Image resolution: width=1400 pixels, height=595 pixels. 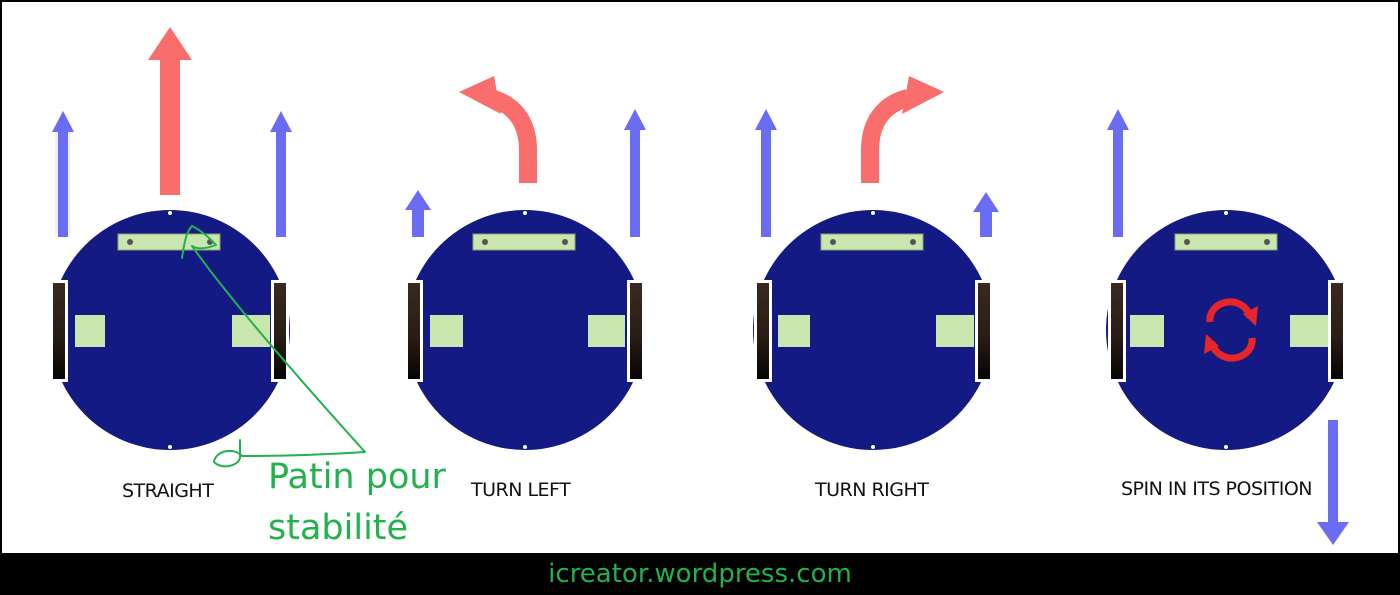 What do you see at coordinates (357, 477) in the screenshot?
I see `annotation-line-1: Patin pour` at bounding box center [357, 477].